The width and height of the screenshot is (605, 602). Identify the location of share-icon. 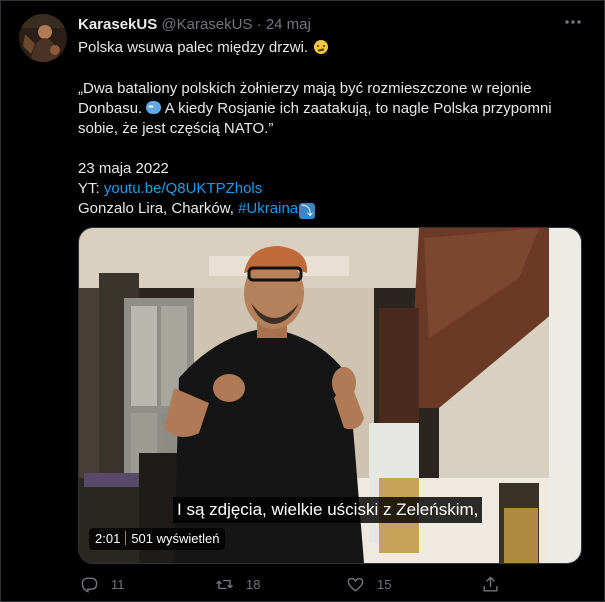
(490, 584).